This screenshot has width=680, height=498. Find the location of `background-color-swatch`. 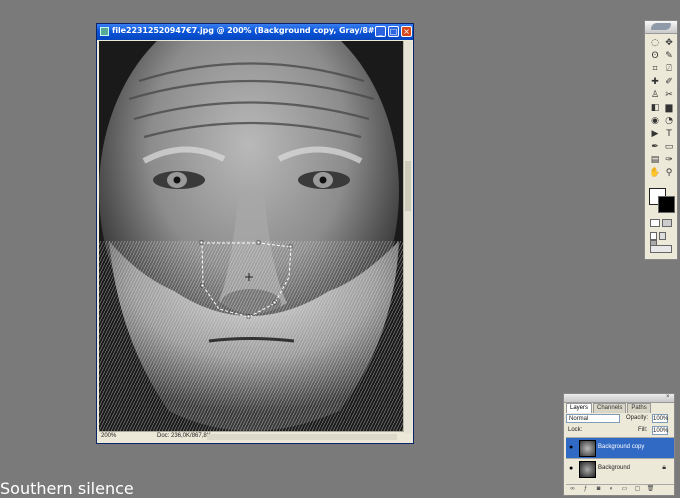

background-color-swatch is located at coordinates (666, 204).